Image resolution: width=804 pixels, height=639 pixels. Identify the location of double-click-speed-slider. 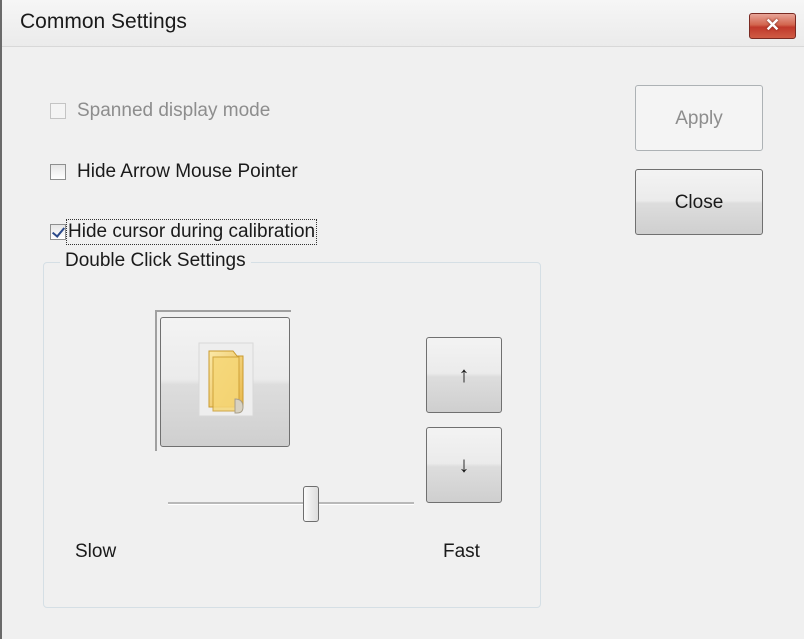
(291, 503).